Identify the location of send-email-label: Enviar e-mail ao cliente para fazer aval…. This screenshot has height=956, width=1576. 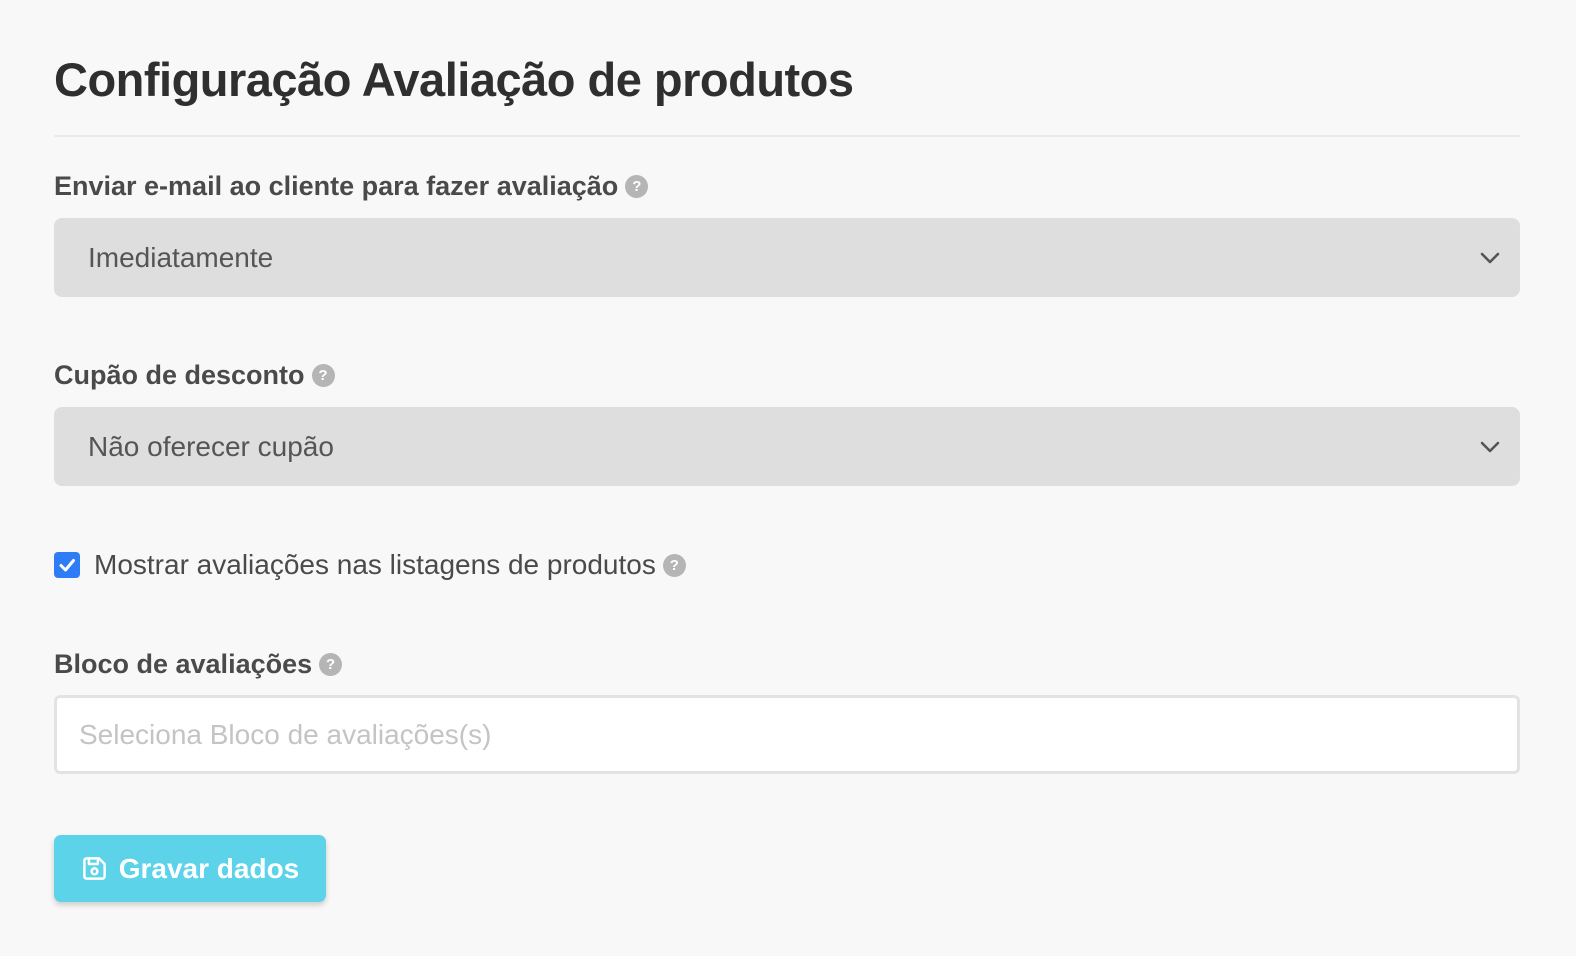
(351, 186).